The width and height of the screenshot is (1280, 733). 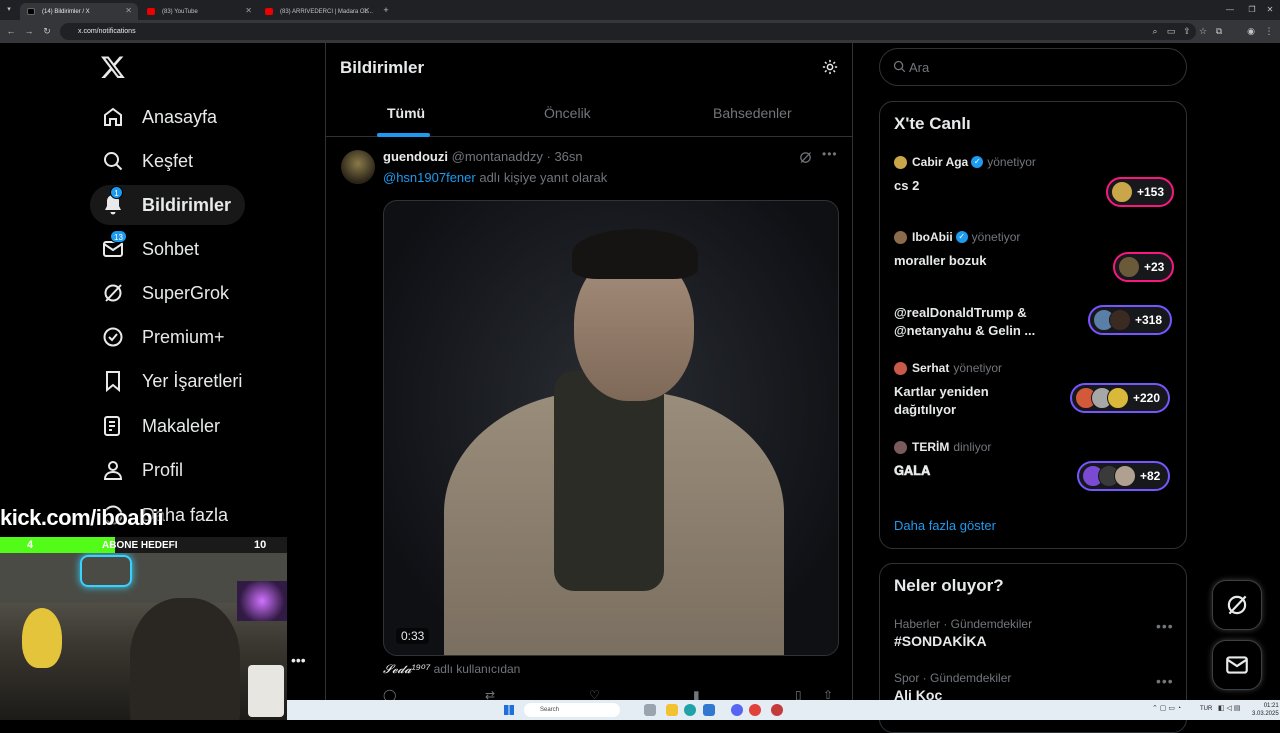 I want to click on profile-icon: ◉, so click(x=1251, y=31).